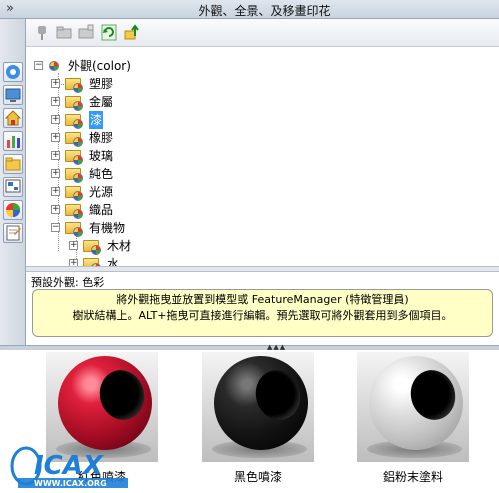 The height and width of the screenshot is (493, 499). What do you see at coordinates (264, 11) in the screenshot?
I see `panel-title: 外觀、全景、及移畫印花` at bounding box center [264, 11].